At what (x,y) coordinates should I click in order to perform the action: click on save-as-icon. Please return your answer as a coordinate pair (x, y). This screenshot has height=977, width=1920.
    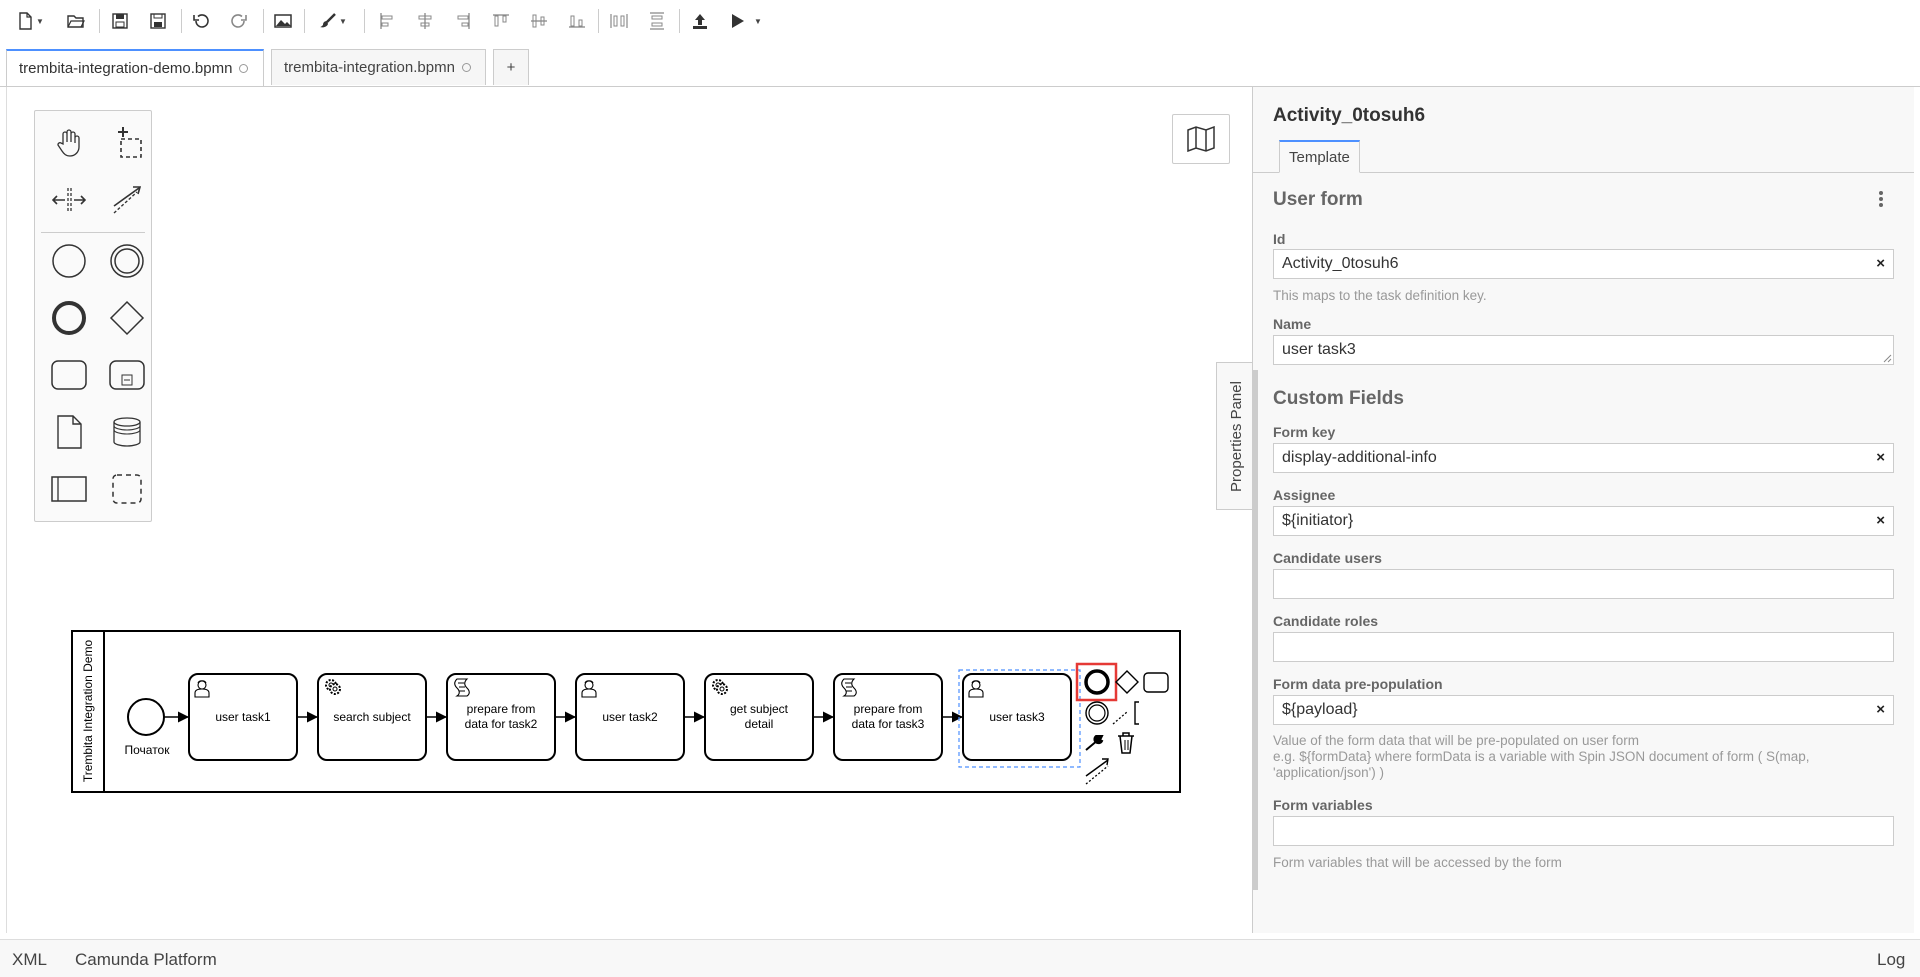
    Looking at the image, I should click on (158, 21).